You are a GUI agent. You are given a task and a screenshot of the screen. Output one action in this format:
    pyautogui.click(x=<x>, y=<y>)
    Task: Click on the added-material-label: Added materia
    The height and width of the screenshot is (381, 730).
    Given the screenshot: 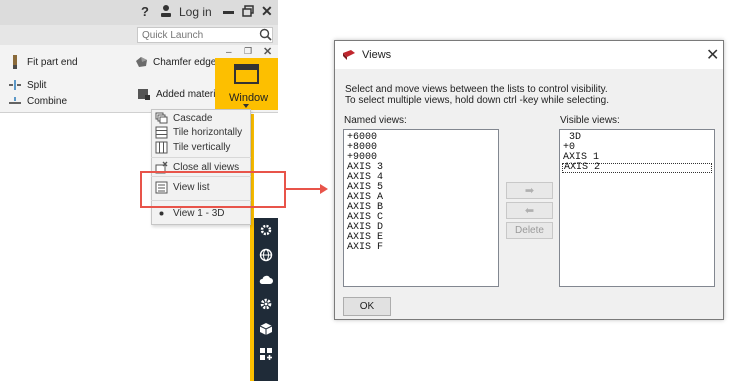 What is the action you would take?
    pyautogui.click(x=189, y=94)
    